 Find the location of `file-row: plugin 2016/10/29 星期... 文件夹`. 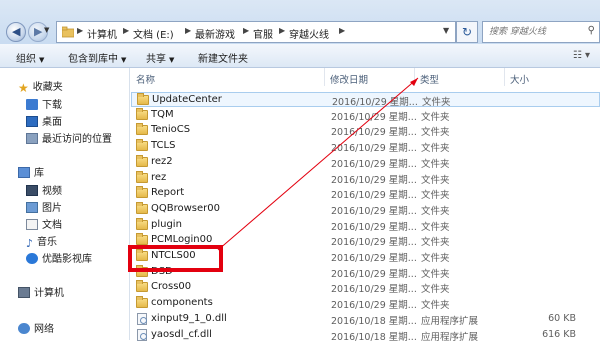

file-row: plugin 2016/10/29 星期... 文件夹 is located at coordinates (365, 225).